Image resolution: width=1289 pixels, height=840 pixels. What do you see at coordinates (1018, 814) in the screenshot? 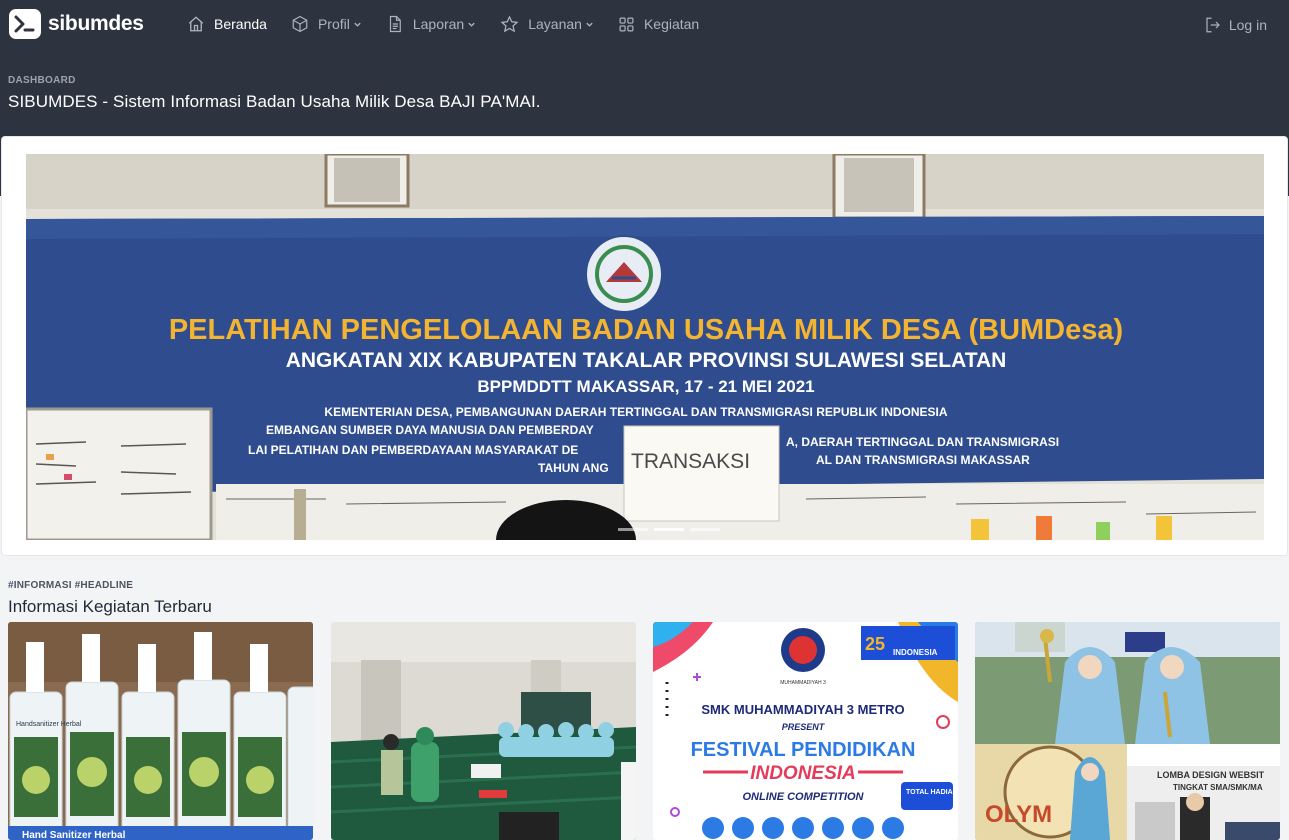
I see `svg-text: OLYM` at bounding box center [1018, 814].